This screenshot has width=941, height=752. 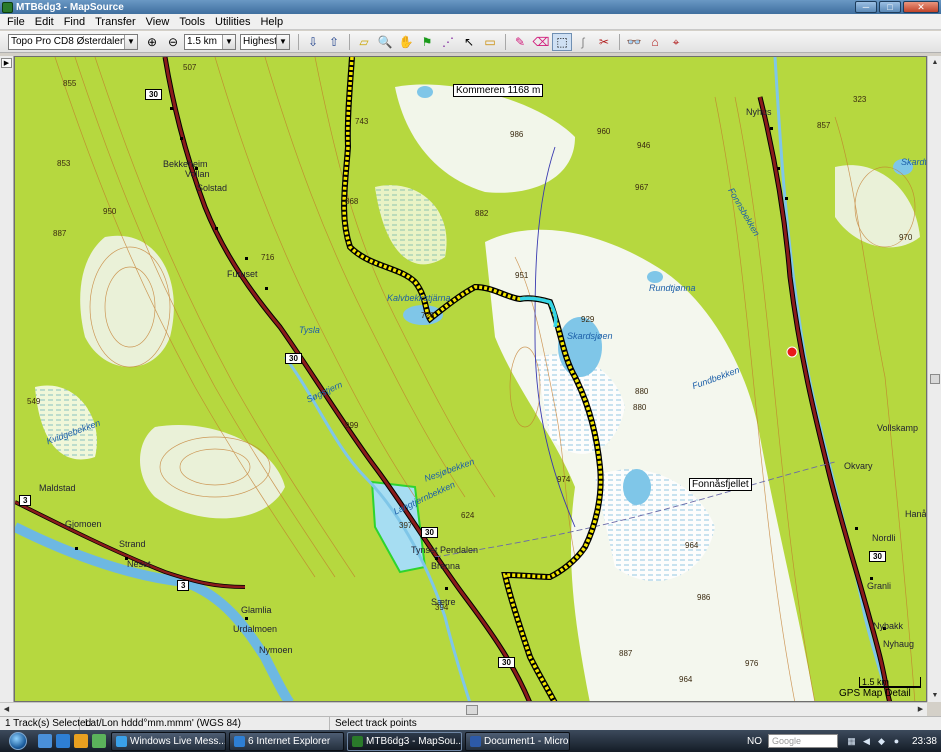 I want to click on map-product-select: Topo Pro CD8 Østerdalen ▼, so click(x=73, y=41).